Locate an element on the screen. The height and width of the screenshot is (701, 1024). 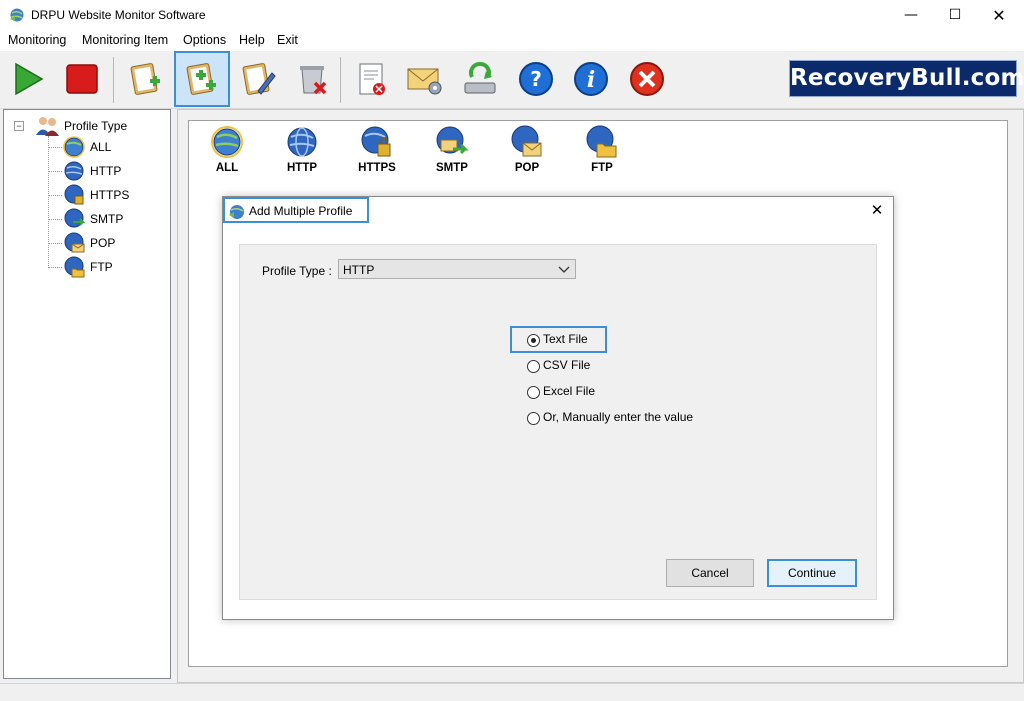
status-bar is located at coordinates (512, 692).